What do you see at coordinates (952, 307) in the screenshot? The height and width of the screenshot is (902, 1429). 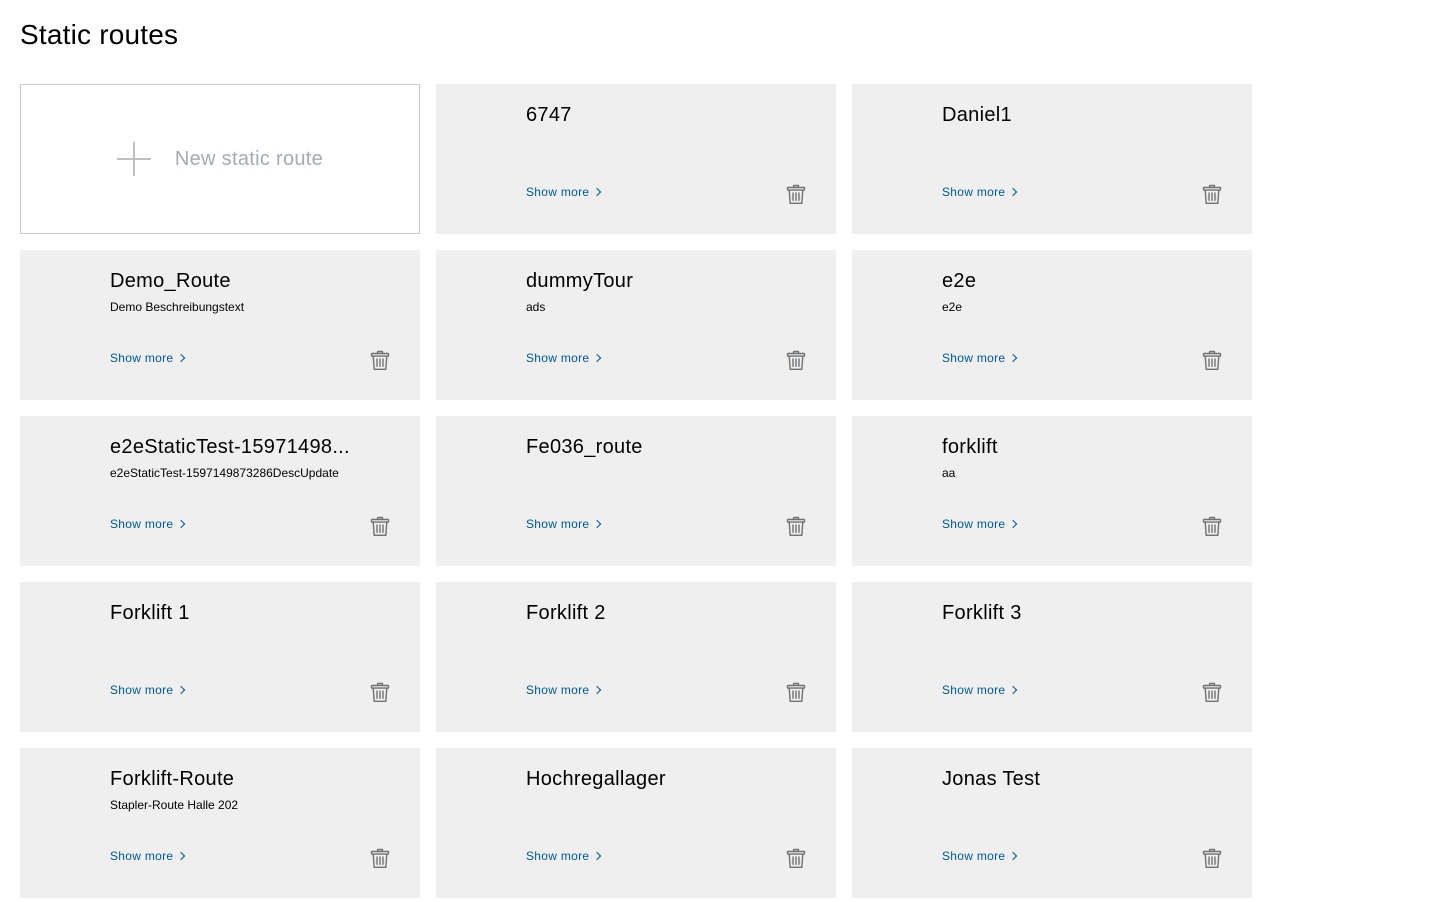 I see `route-description: e2e` at bounding box center [952, 307].